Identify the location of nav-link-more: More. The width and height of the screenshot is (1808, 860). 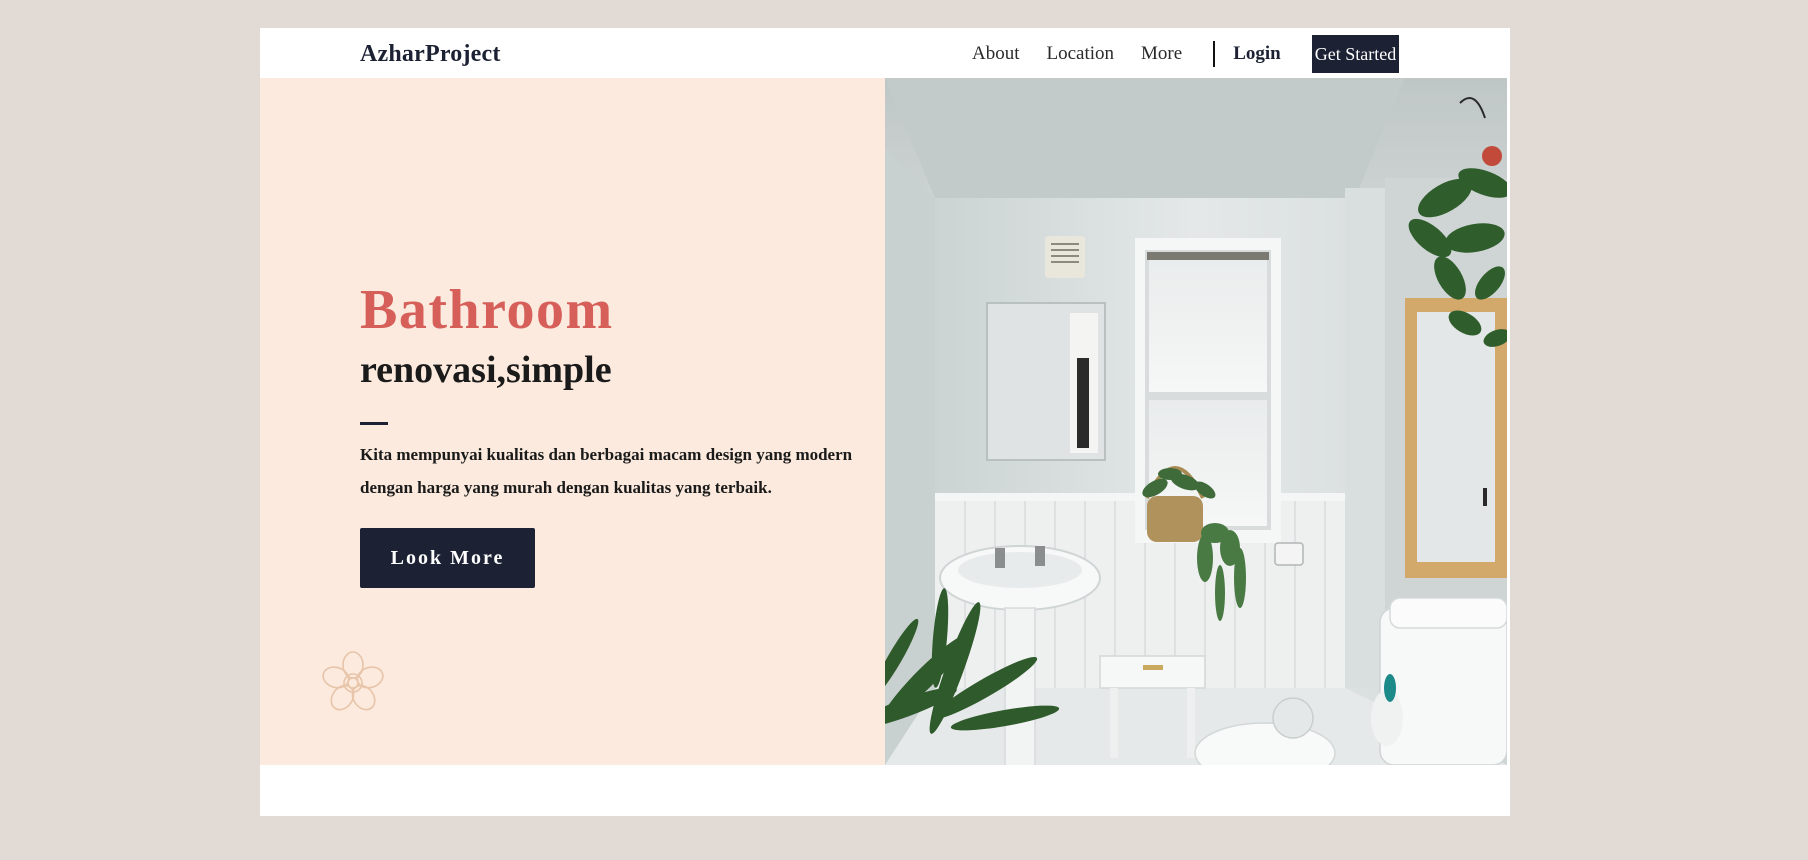
(1161, 54).